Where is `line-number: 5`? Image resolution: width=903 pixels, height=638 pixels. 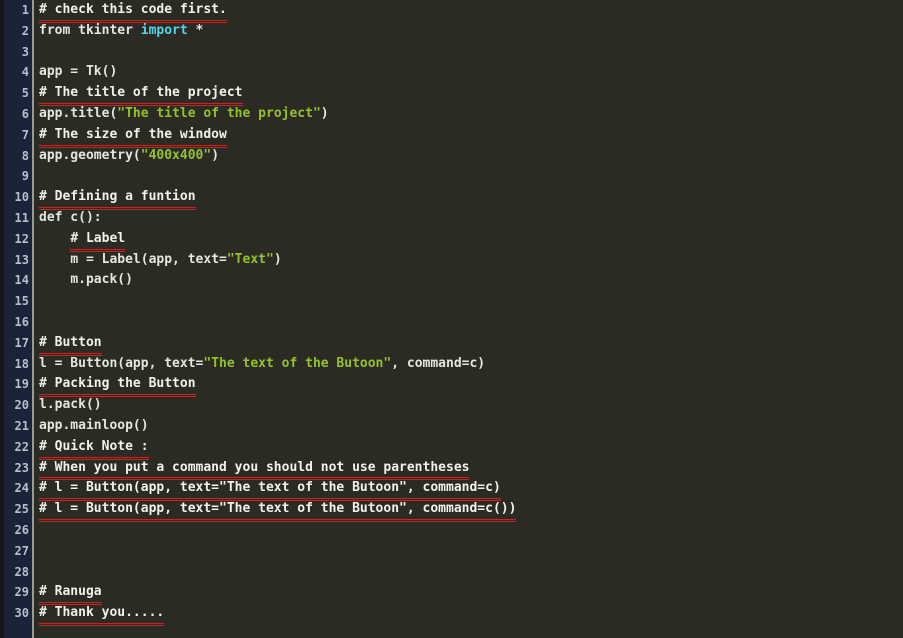 line-number: 5 is located at coordinates (25, 93).